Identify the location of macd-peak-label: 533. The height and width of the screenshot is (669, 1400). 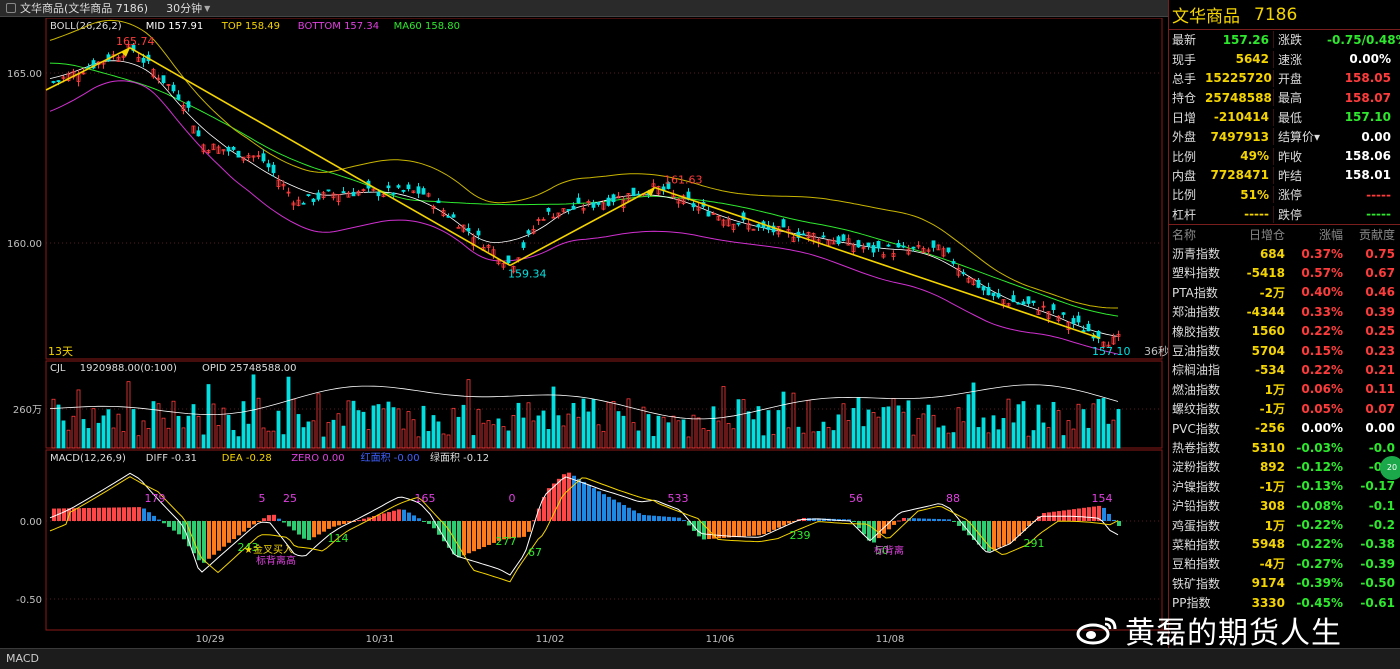
(678, 498).